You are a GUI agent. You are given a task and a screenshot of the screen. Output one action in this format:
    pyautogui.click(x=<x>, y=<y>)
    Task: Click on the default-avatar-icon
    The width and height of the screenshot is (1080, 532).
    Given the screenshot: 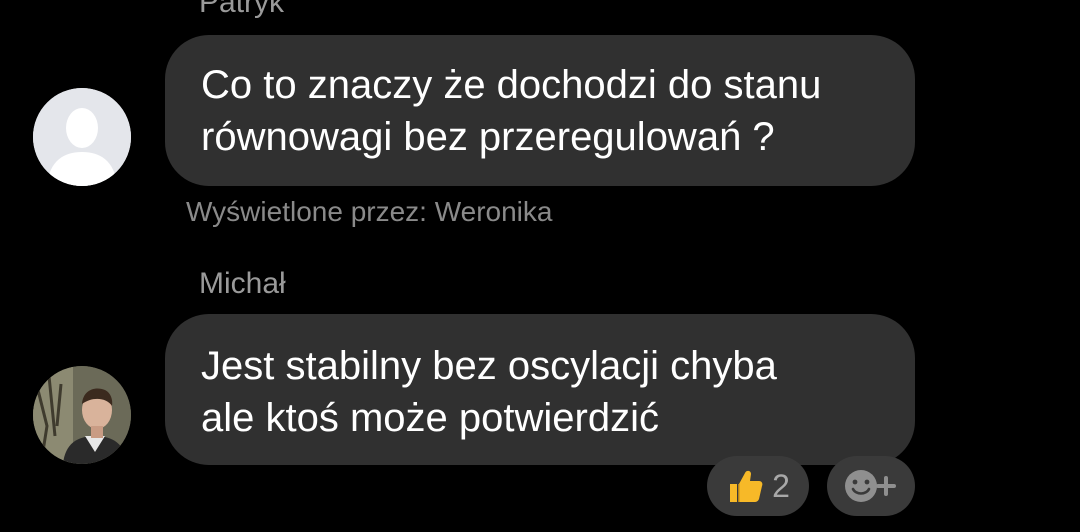 What is the action you would take?
    pyautogui.click(x=82, y=137)
    